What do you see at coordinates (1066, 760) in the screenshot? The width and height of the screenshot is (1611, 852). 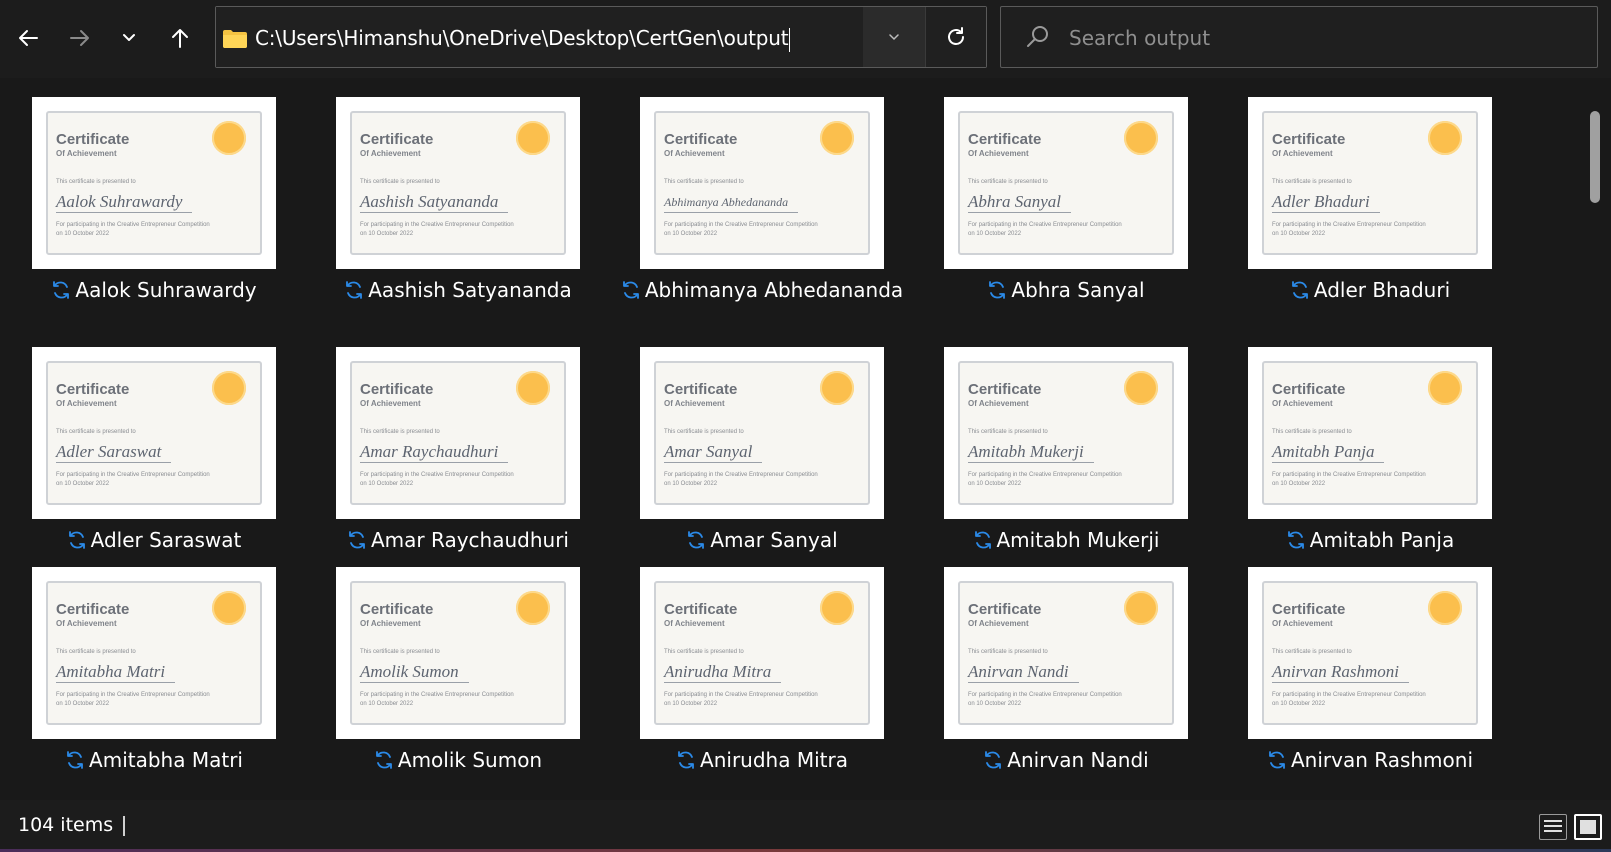 I see `file-label: Anirvan Nandi` at bounding box center [1066, 760].